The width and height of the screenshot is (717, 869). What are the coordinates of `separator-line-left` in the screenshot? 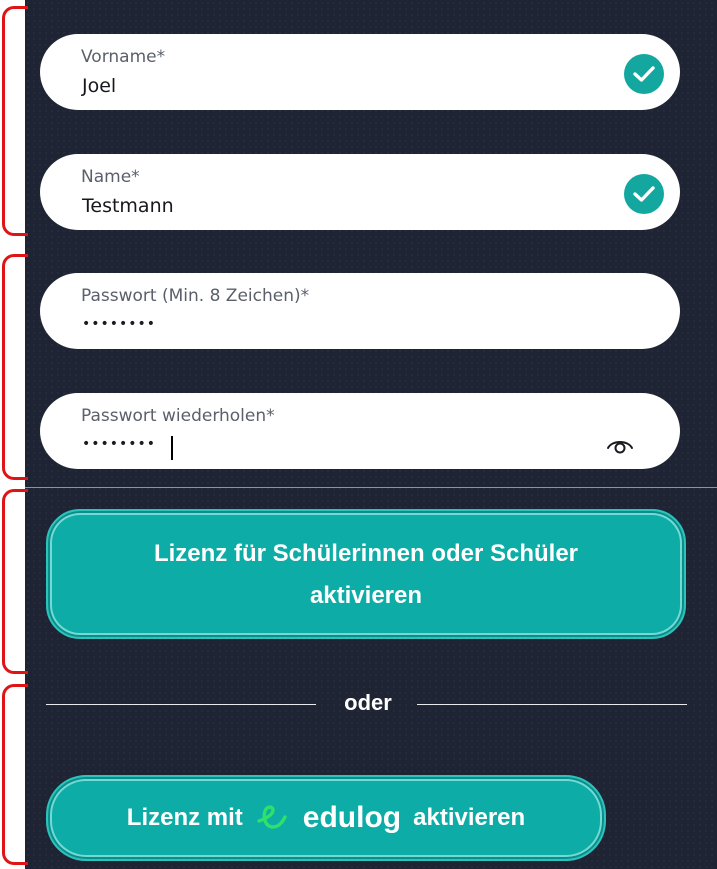 It's located at (181, 704).